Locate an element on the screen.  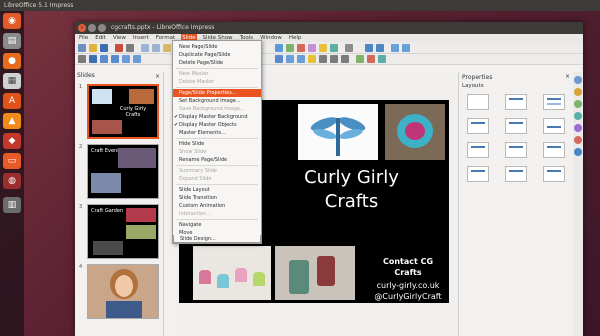
export-pdf-icon is located at coordinates (119, 48).